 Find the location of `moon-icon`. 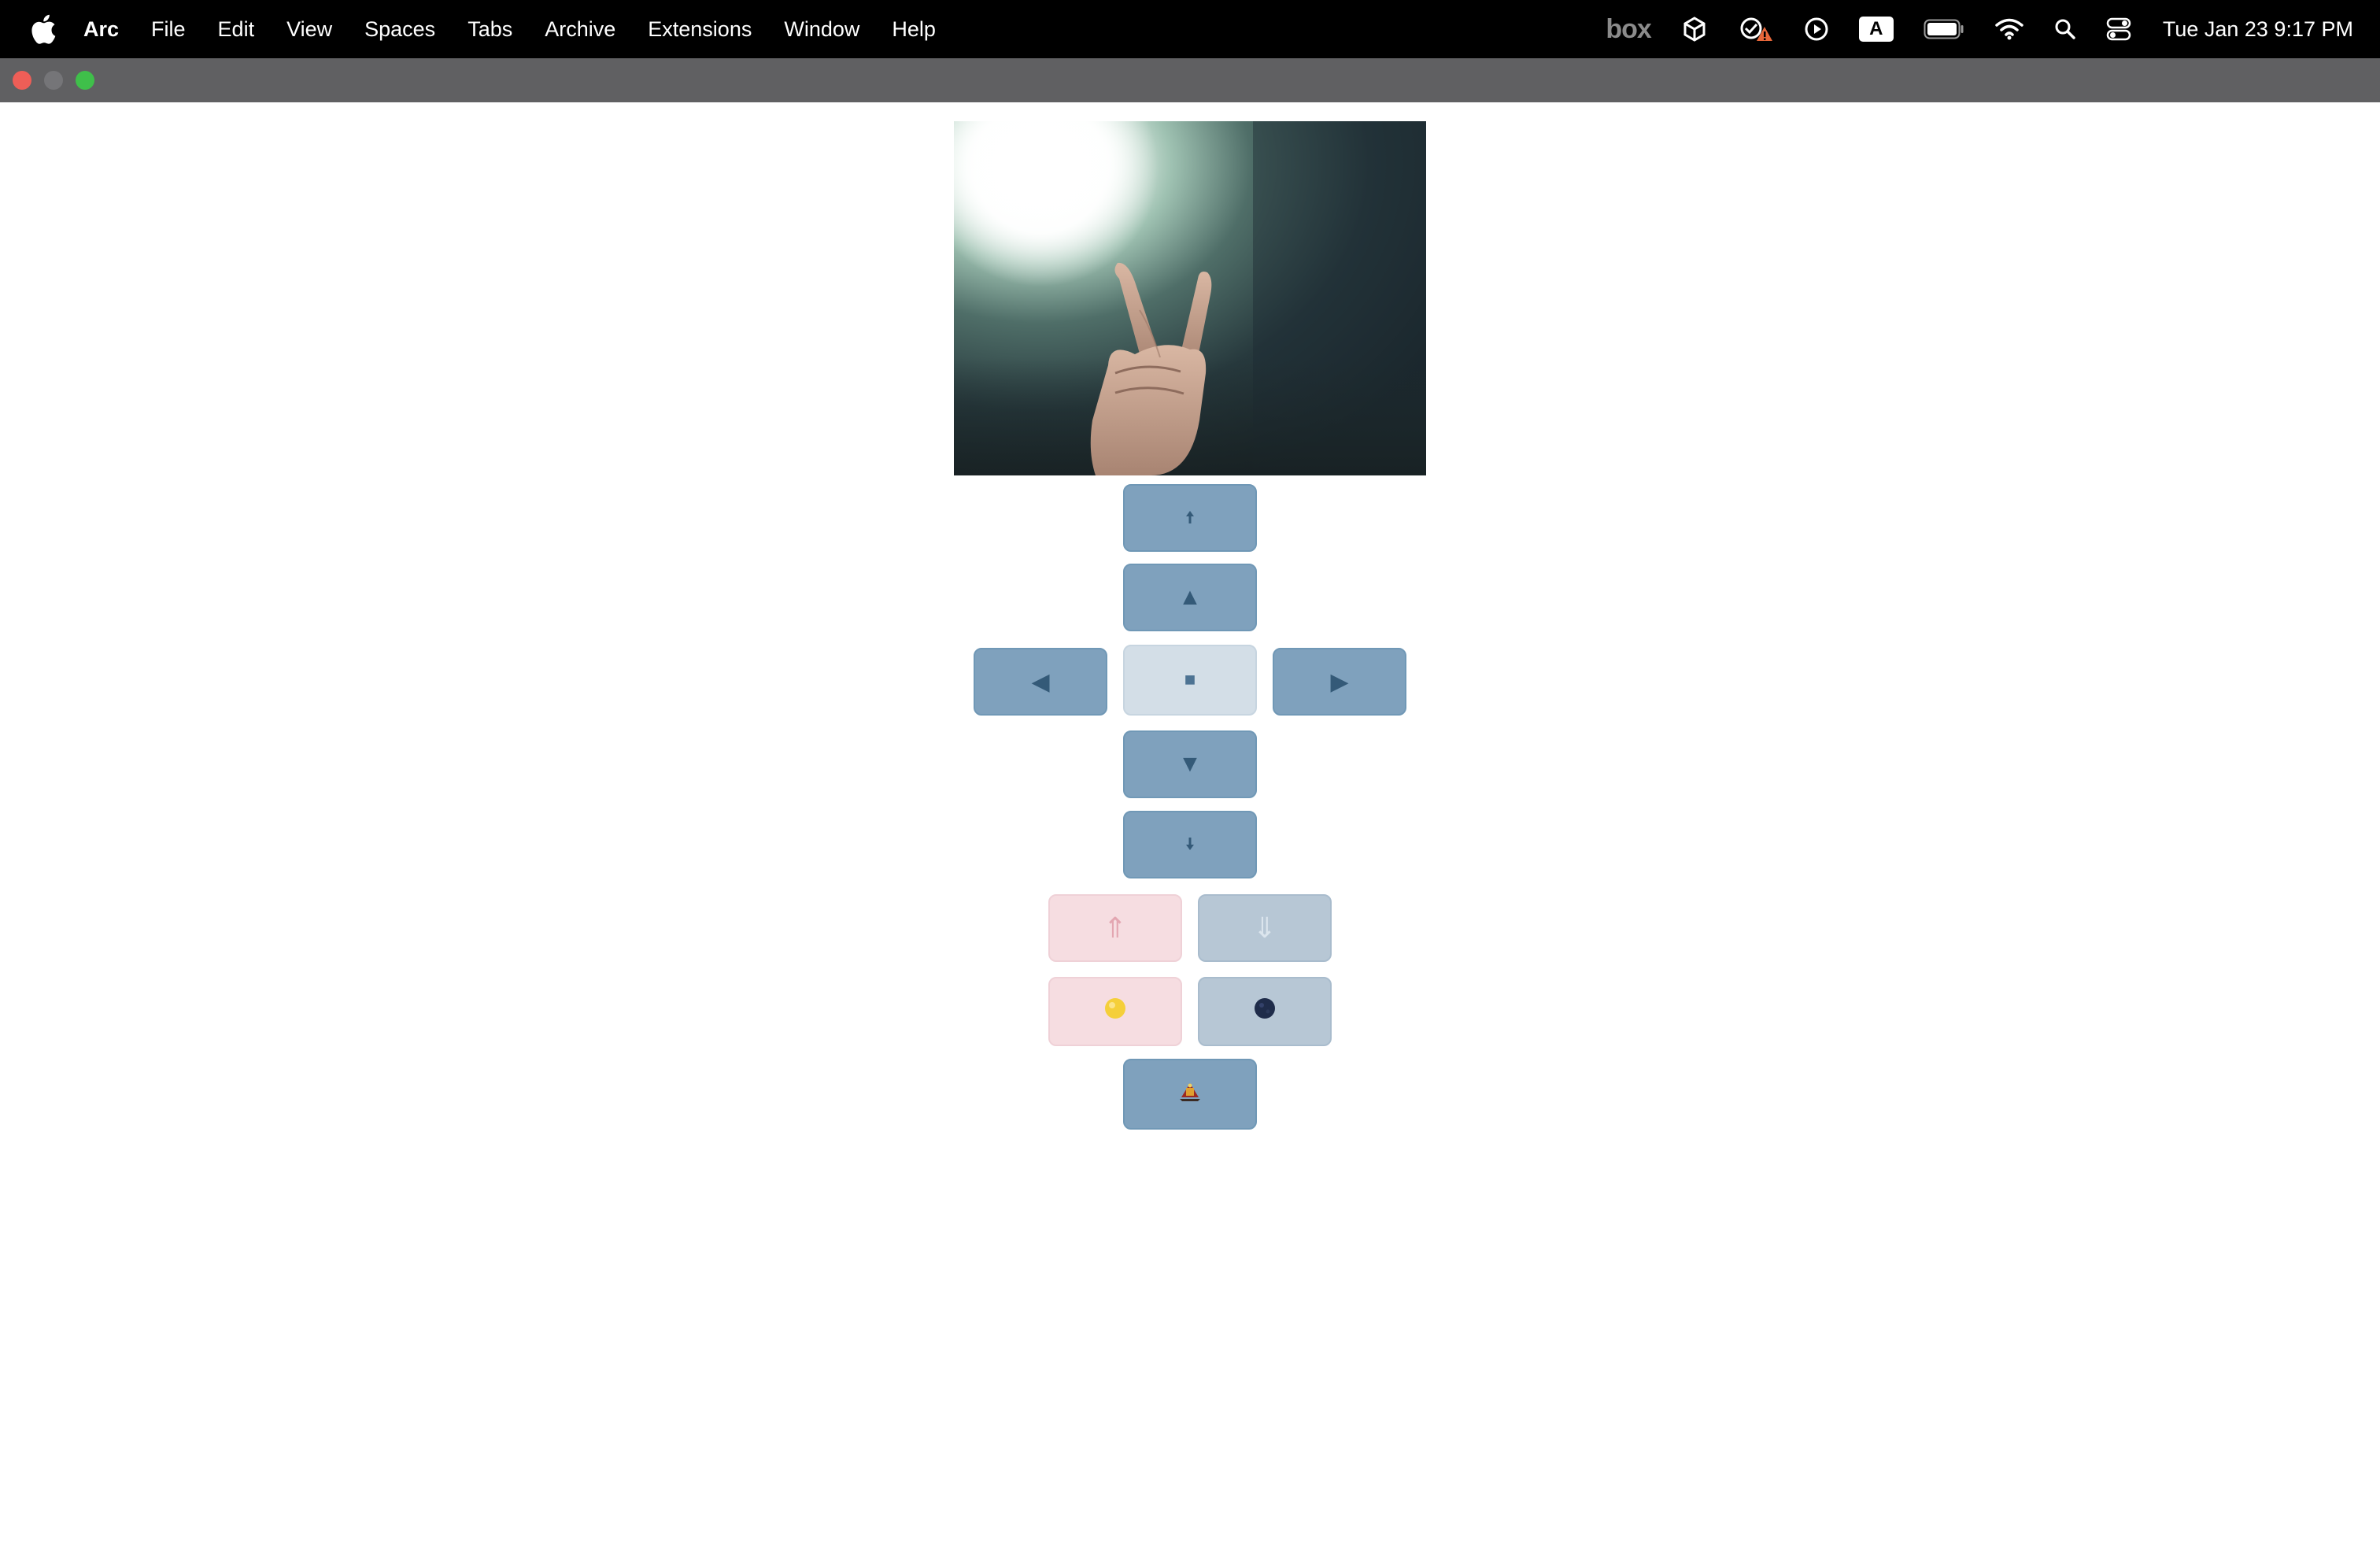

moon-icon is located at coordinates (1265, 1011).